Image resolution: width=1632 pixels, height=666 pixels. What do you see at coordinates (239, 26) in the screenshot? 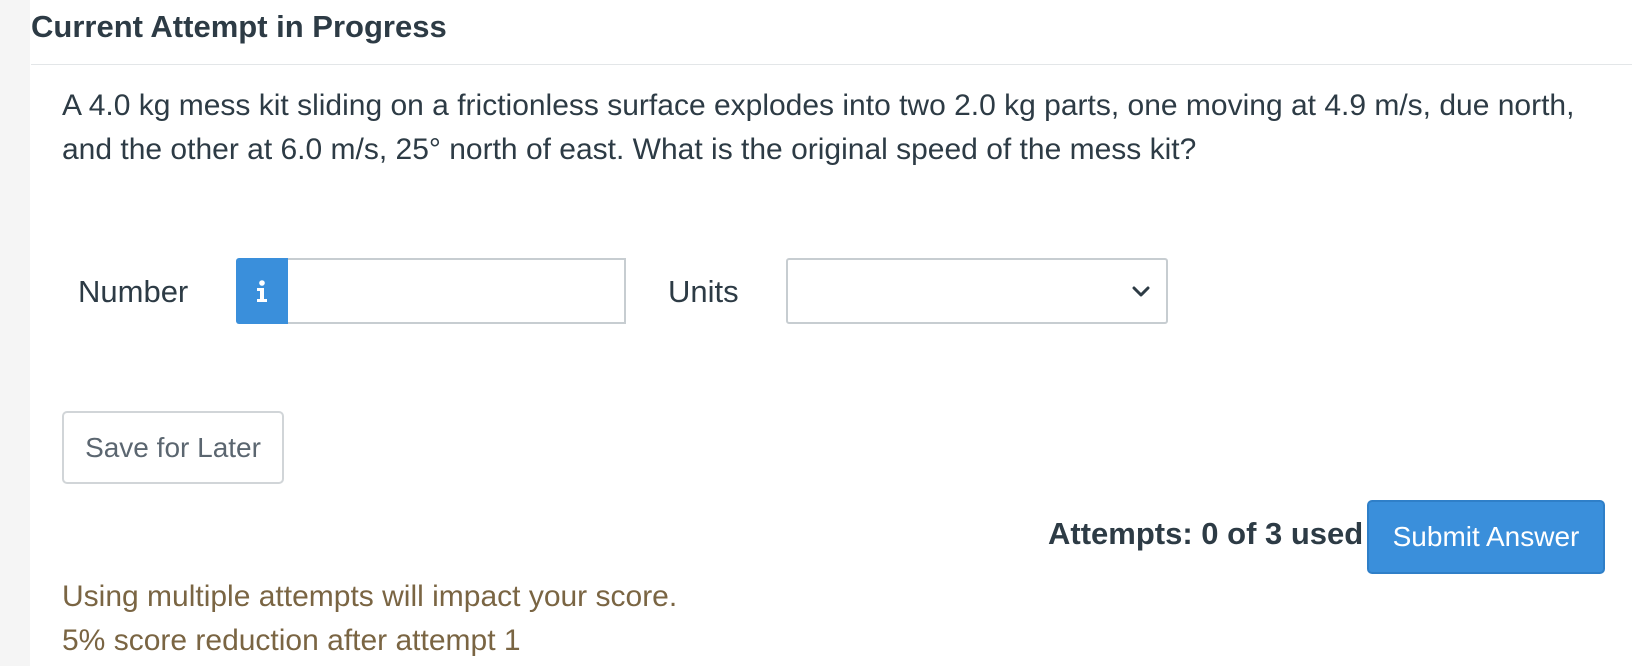
I see `page-title: Current Attempt in Progress` at bounding box center [239, 26].